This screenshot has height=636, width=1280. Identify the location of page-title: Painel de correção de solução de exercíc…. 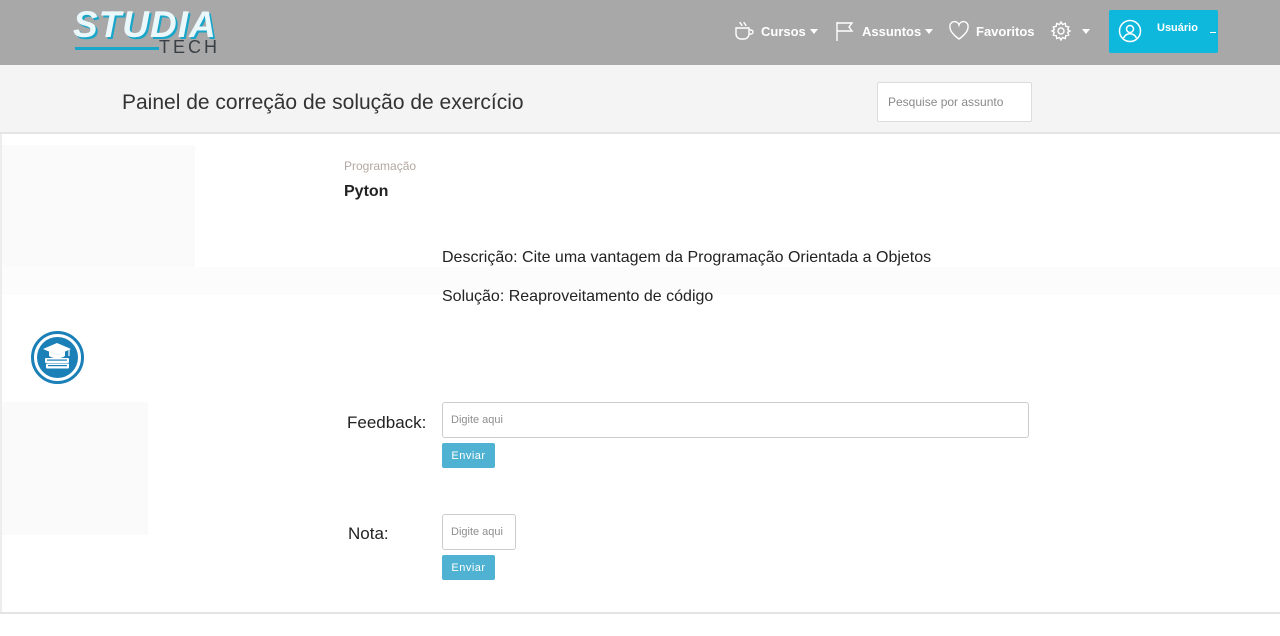
(323, 102).